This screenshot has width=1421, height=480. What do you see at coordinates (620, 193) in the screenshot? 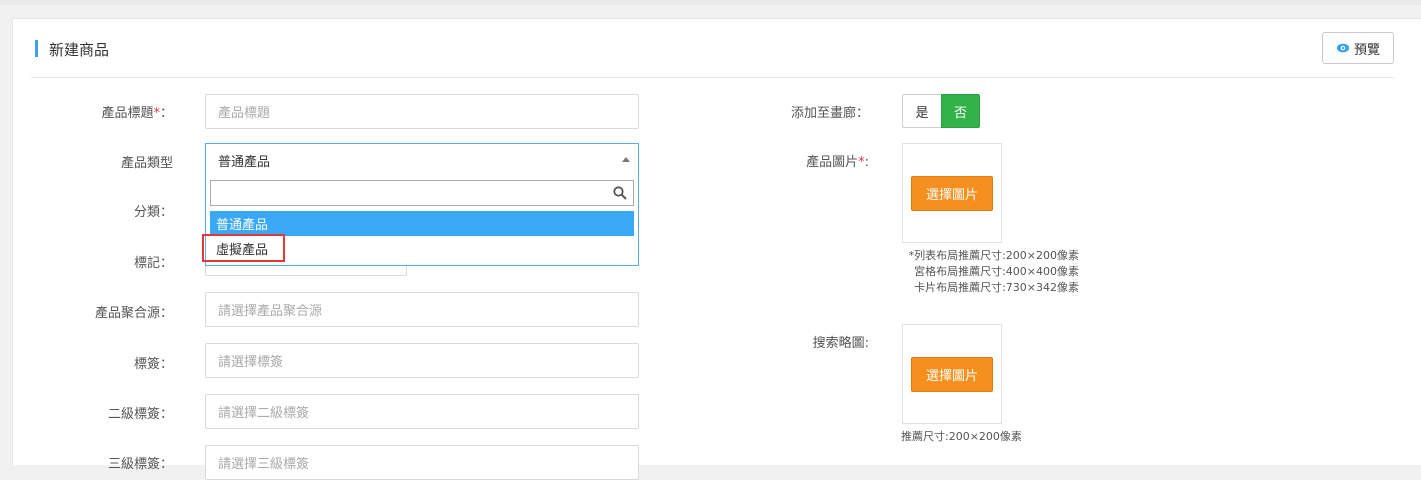
I see `search-icon` at bounding box center [620, 193].